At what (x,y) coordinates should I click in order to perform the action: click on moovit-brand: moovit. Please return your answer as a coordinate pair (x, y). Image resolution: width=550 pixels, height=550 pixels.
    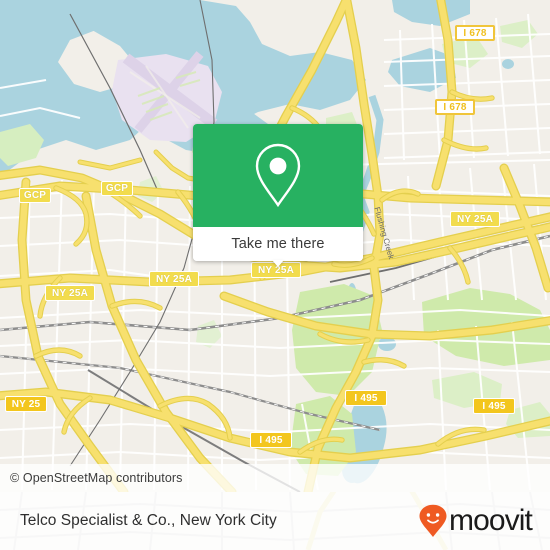
    Looking at the image, I should click on (484, 521).